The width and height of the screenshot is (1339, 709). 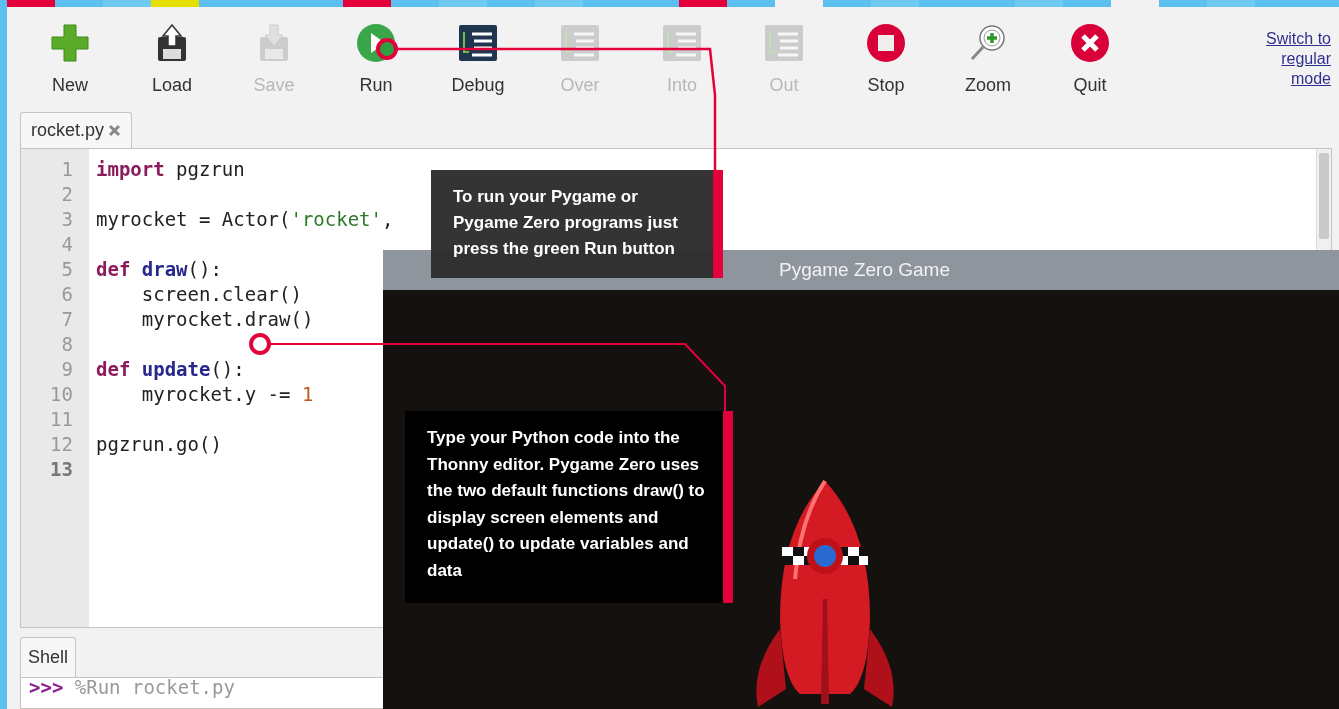 I want to click on line-number: 3, so click(x=67, y=220).